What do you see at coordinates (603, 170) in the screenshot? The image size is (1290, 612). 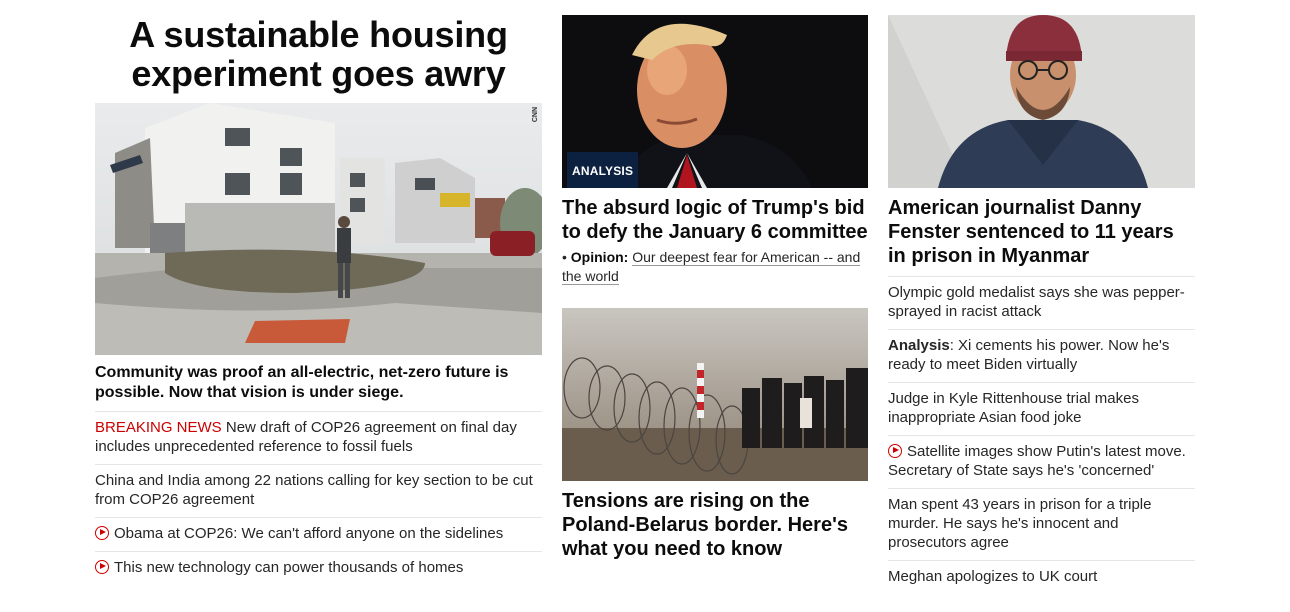 I see `analysis-badge: ANALYSIS` at bounding box center [603, 170].